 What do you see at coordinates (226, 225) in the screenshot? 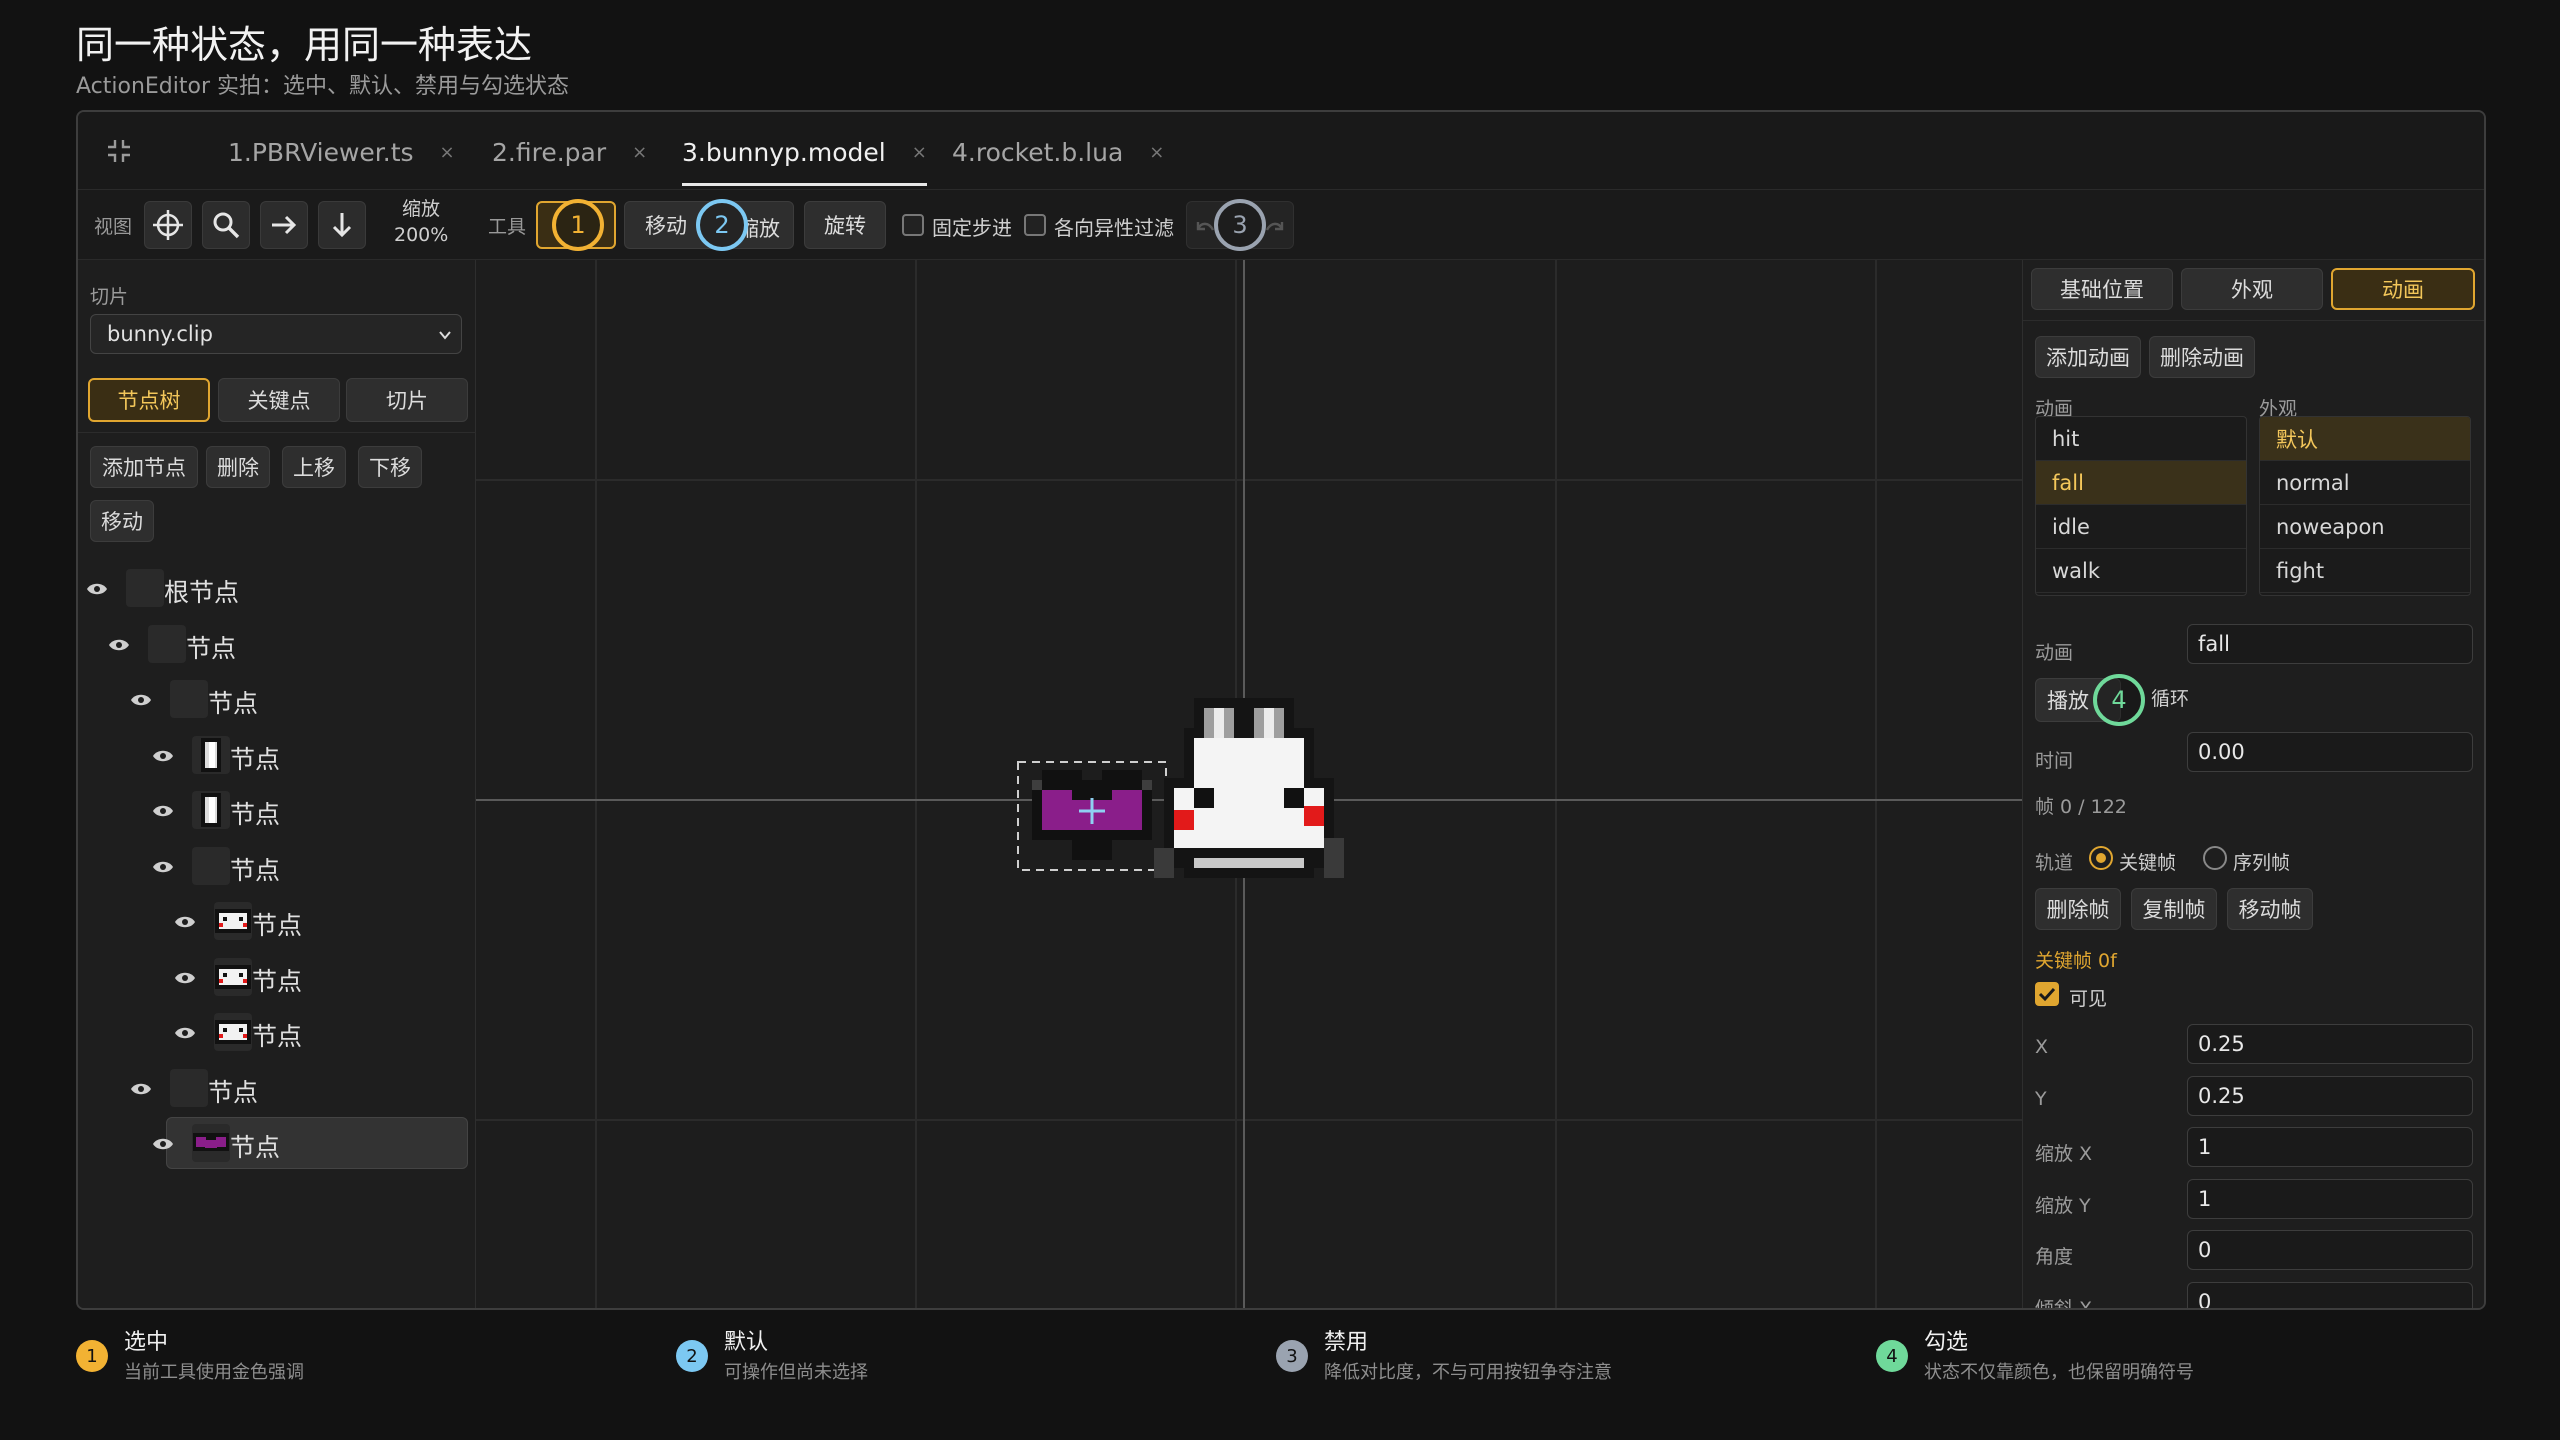
I see `search-button` at bounding box center [226, 225].